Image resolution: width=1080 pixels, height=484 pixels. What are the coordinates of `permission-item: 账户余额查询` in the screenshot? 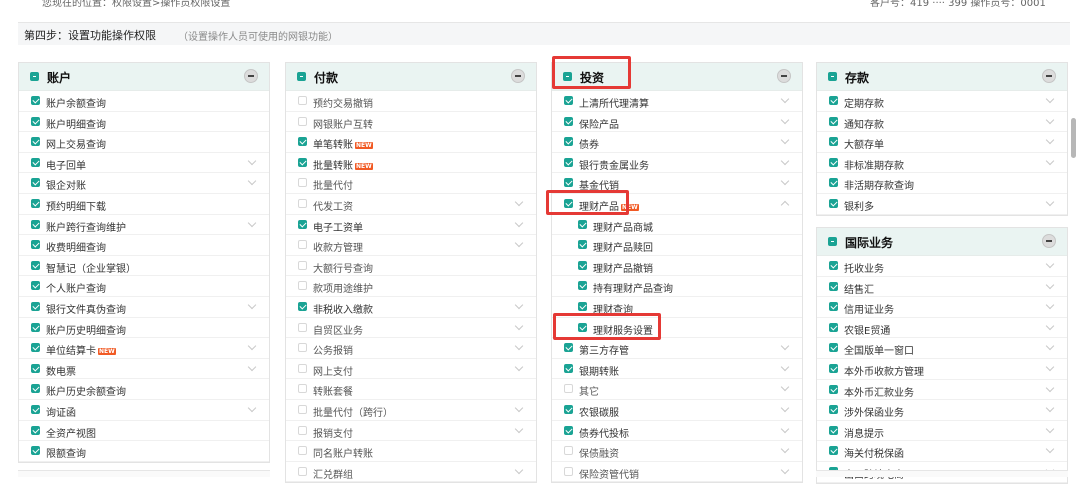 It's located at (144, 101).